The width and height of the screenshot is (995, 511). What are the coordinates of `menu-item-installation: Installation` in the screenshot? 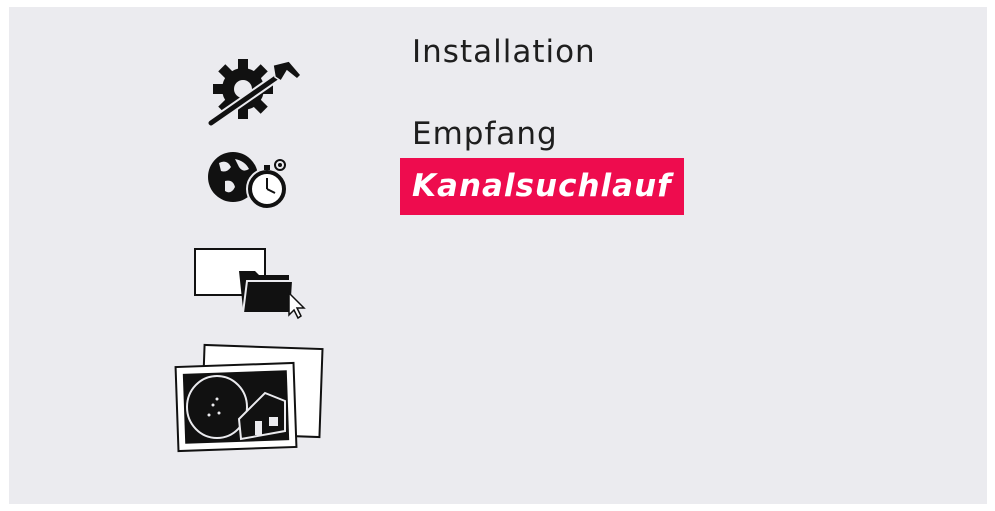 It's located at (504, 52).